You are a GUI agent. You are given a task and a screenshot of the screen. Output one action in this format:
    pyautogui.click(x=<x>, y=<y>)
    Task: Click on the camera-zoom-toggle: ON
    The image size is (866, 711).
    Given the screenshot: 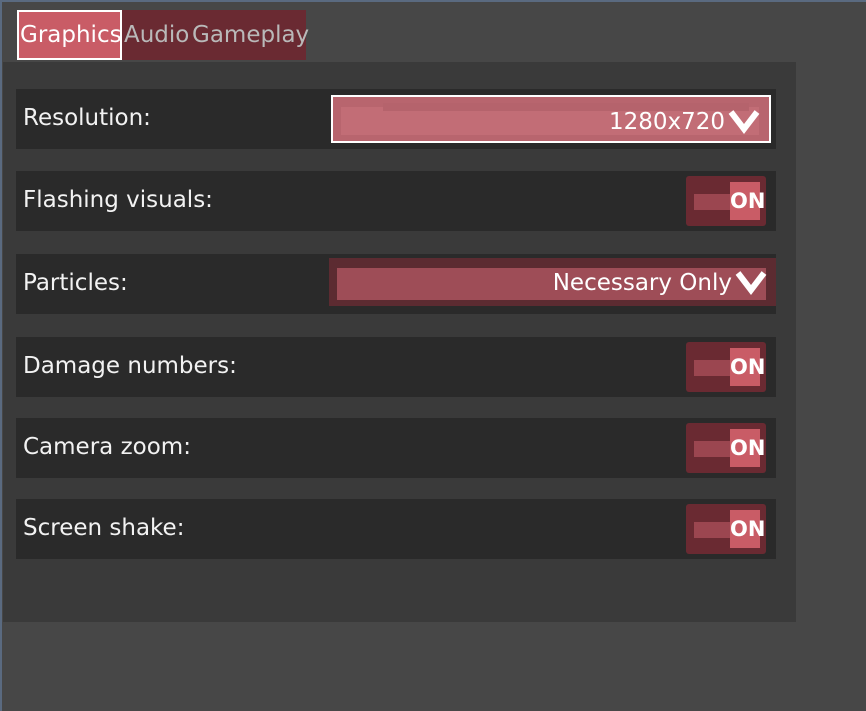 What is the action you would take?
    pyautogui.click(x=726, y=448)
    